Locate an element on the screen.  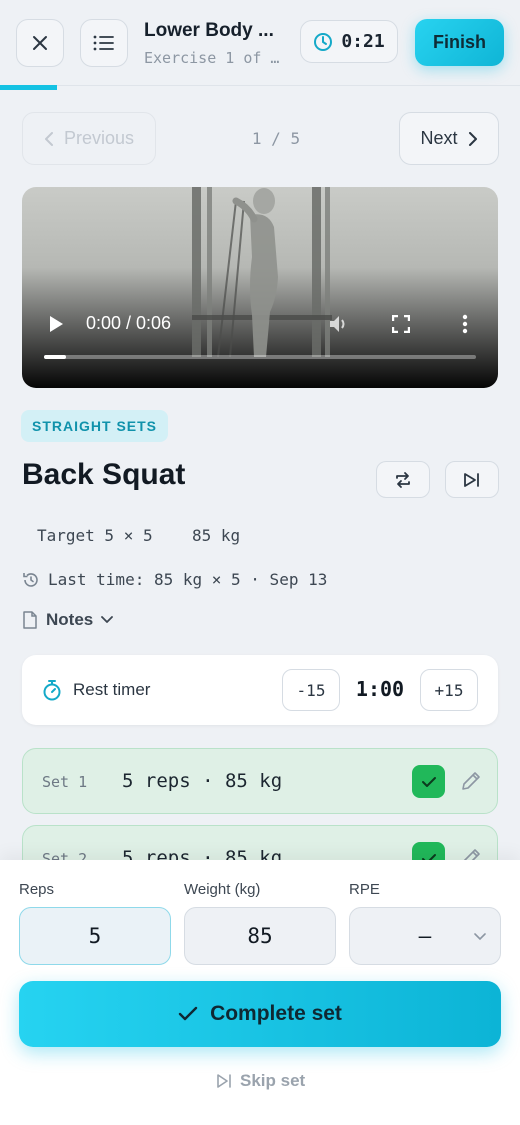
video-time: 0:00 / 0:06 is located at coordinates (129, 323).